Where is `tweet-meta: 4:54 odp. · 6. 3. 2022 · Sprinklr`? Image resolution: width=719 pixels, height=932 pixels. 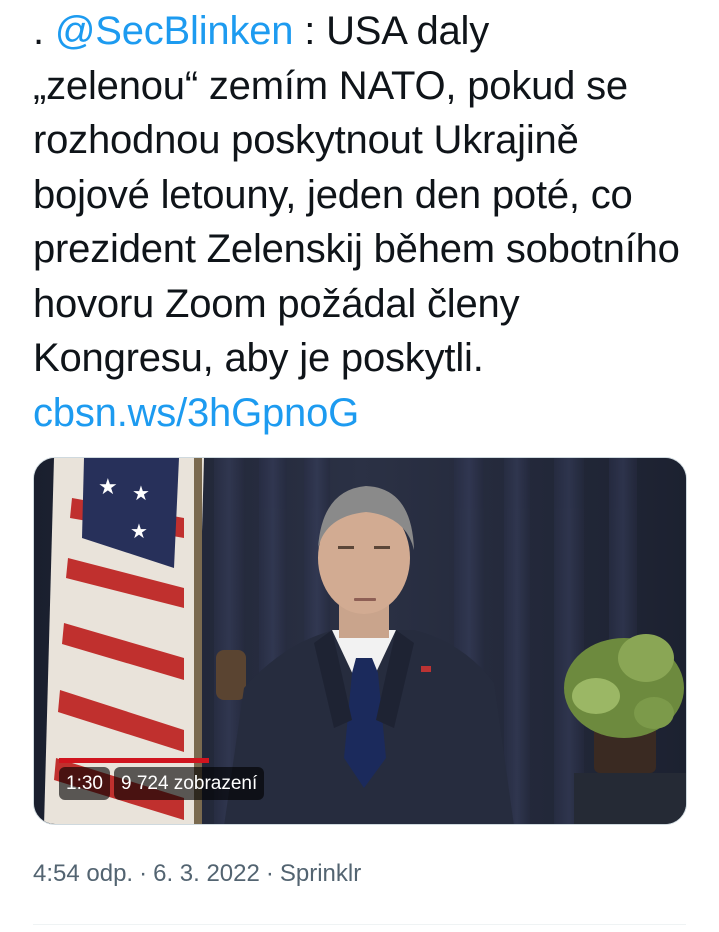
tweet-meta: 4:54 odp. · 6. 3. 2022 · Sprinklr is located at coordinates (197, 874).